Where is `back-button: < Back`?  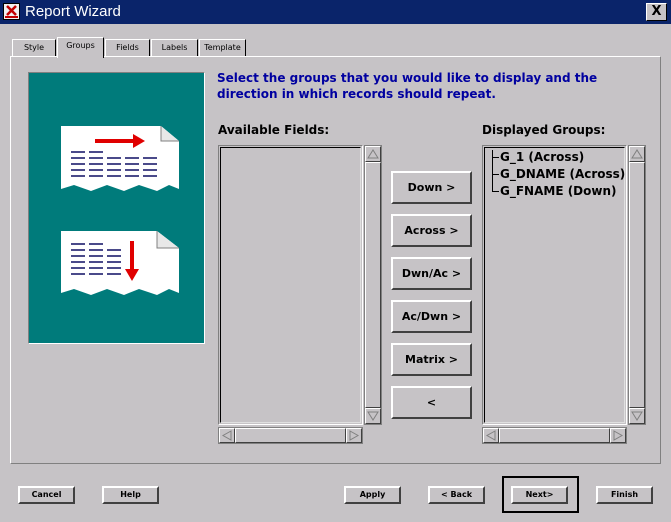
back-button: < Back is located at coordinates (456, 495).